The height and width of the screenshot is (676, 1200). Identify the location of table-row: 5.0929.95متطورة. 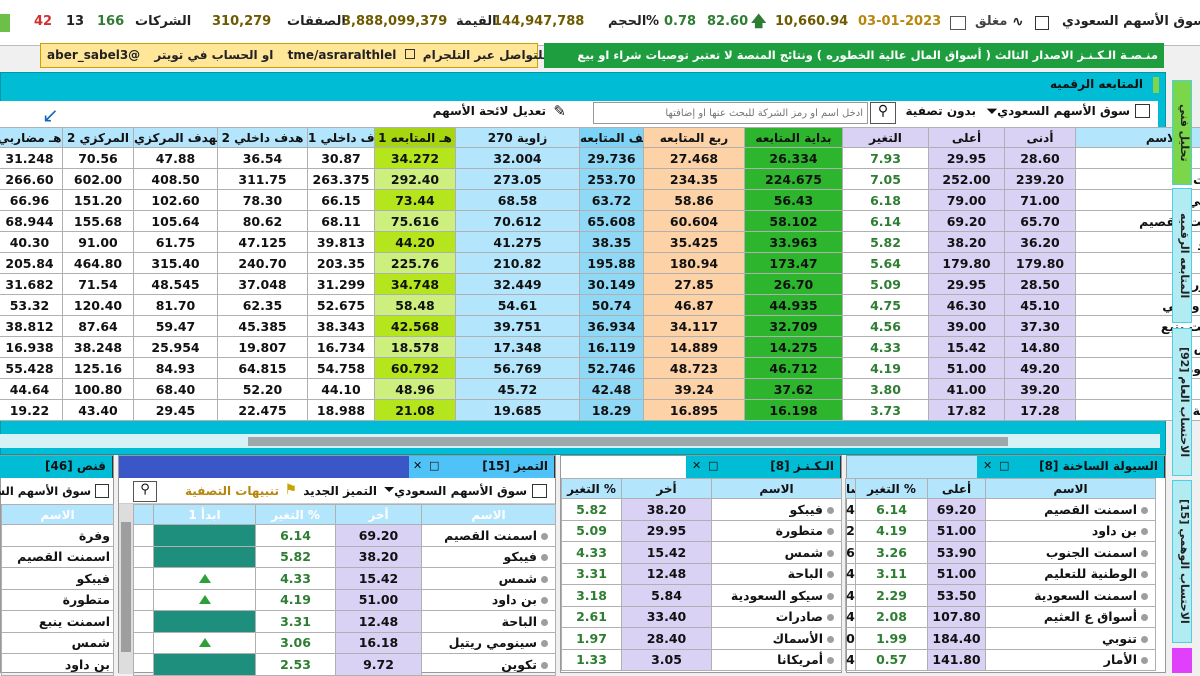
(702, 531).